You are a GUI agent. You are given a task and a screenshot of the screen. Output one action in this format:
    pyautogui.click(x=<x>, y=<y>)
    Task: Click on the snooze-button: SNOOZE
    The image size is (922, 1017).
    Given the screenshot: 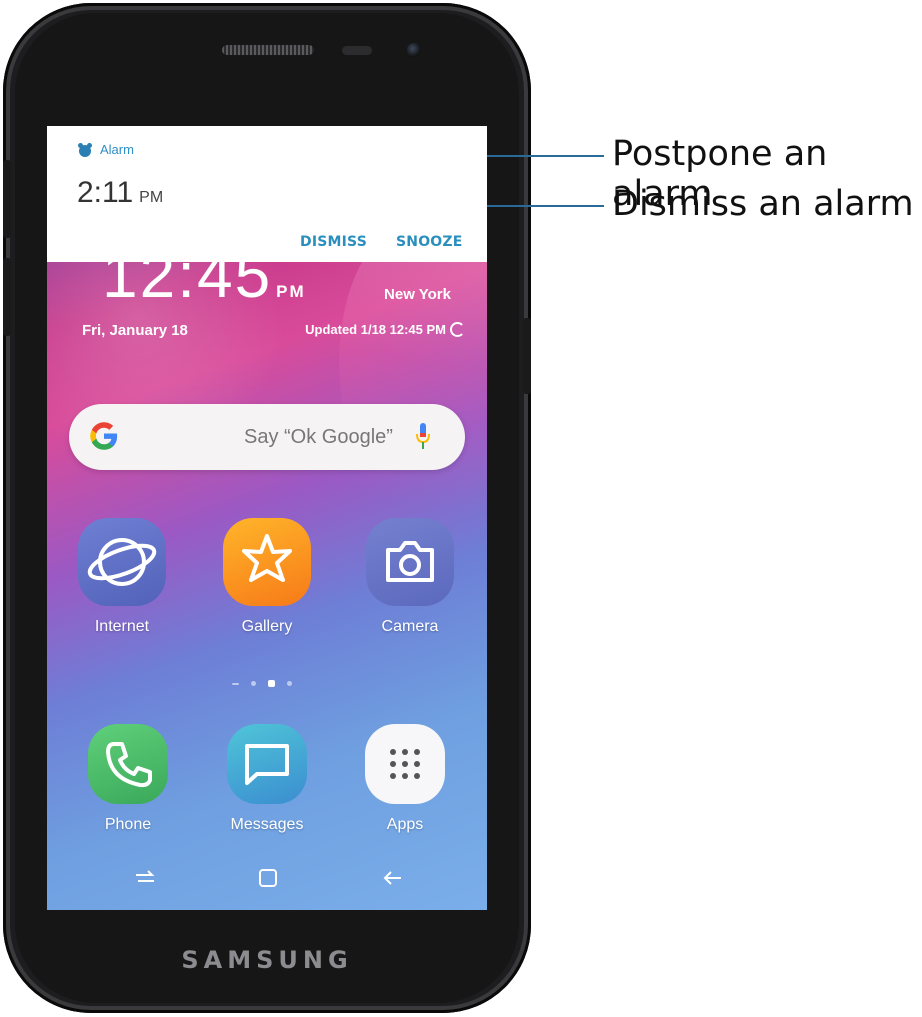 What is the action you would take?
    pyautogui.click(x=429, y=242)
    